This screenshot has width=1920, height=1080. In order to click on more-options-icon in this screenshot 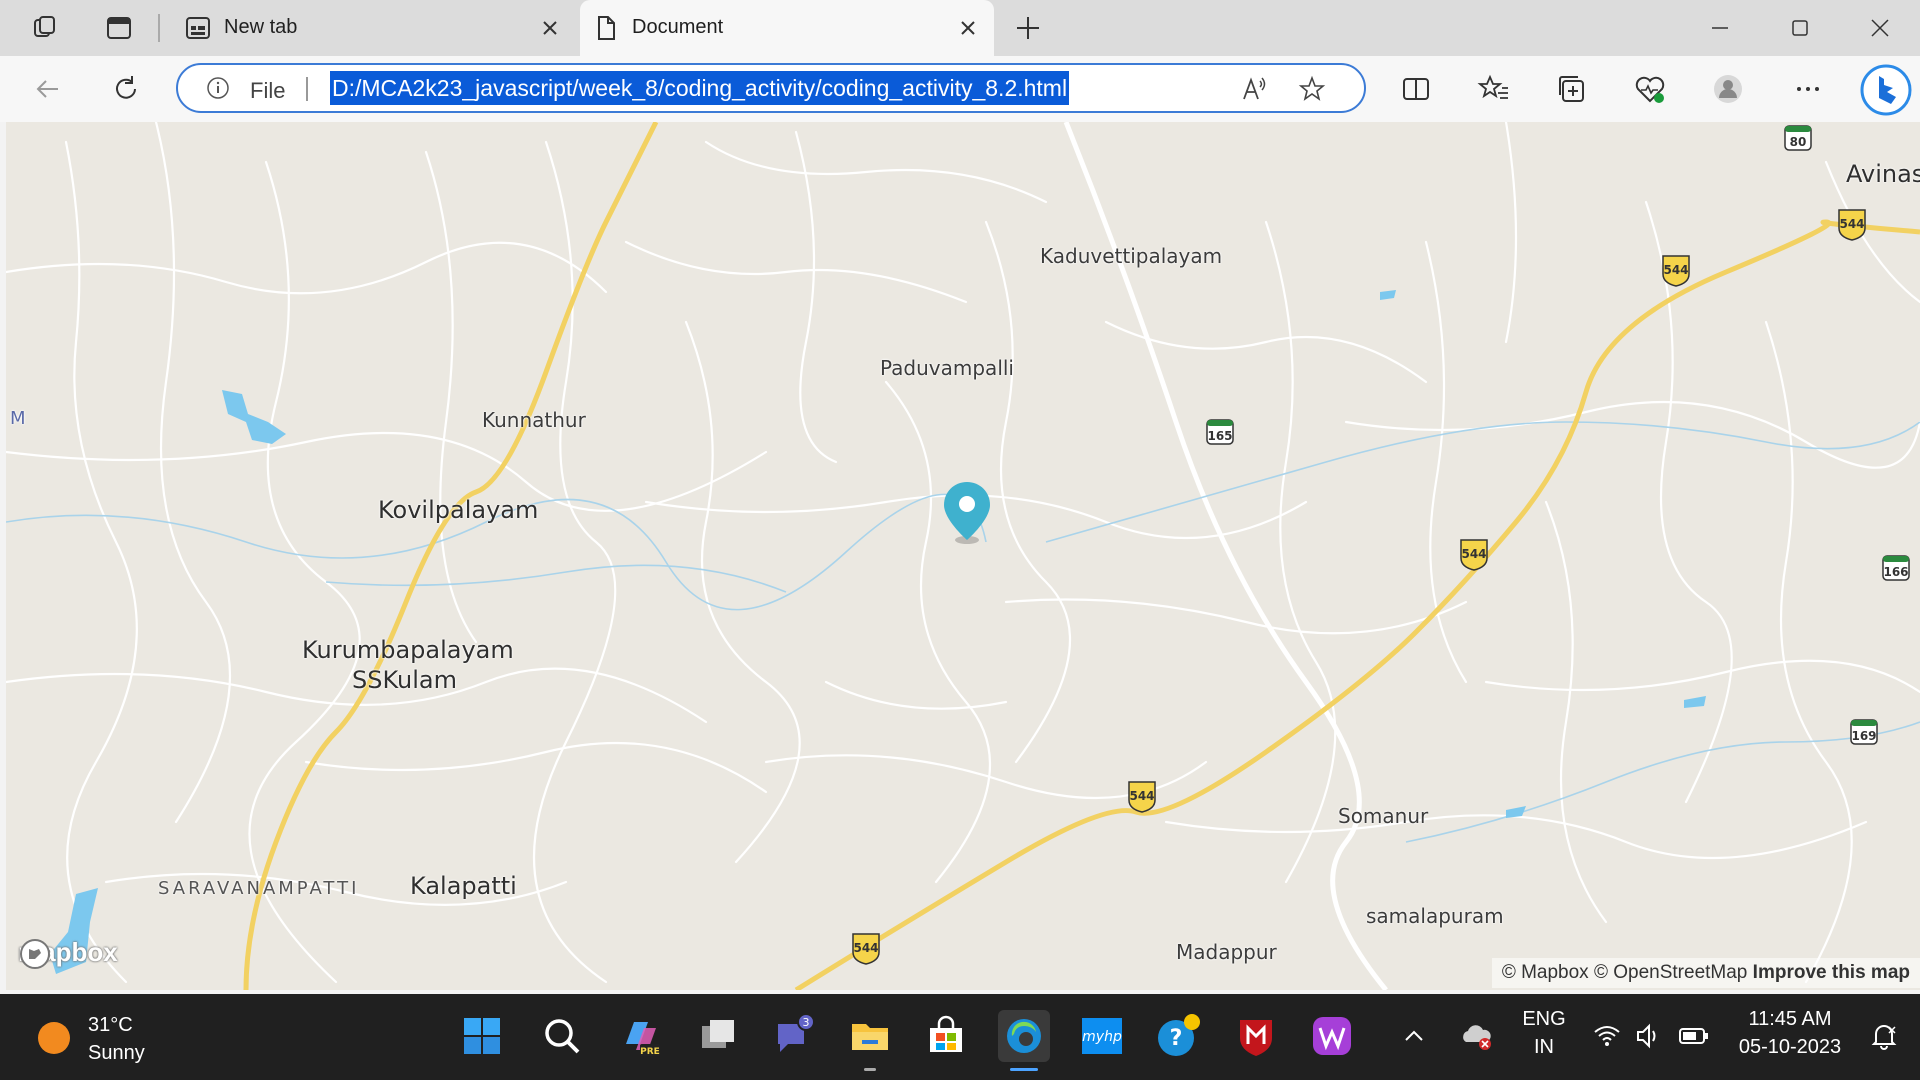, I will do `click(1808, 89)`.